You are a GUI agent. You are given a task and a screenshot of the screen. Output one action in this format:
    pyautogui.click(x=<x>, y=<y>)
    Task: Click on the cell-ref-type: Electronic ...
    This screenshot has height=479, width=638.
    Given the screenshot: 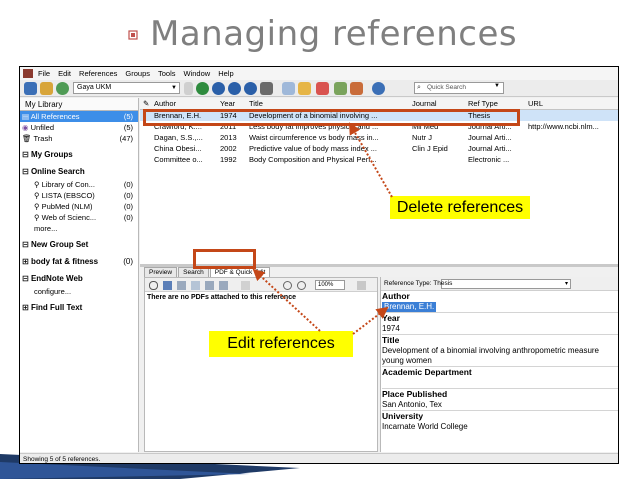 What is the action you would take?
    pyautogui.click(x=489, y=159)
    